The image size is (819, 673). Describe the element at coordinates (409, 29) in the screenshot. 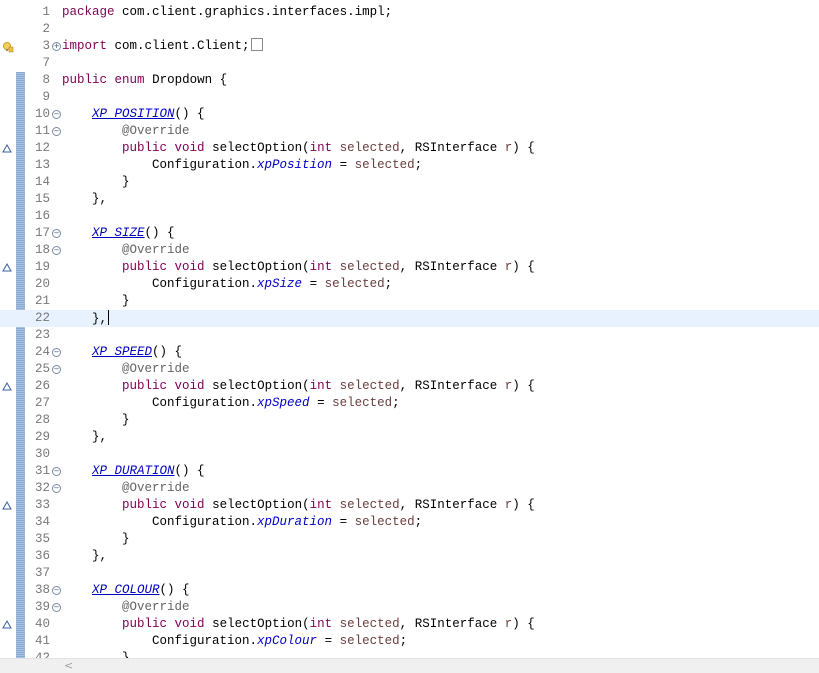

I see `code-line: 2` at that location.